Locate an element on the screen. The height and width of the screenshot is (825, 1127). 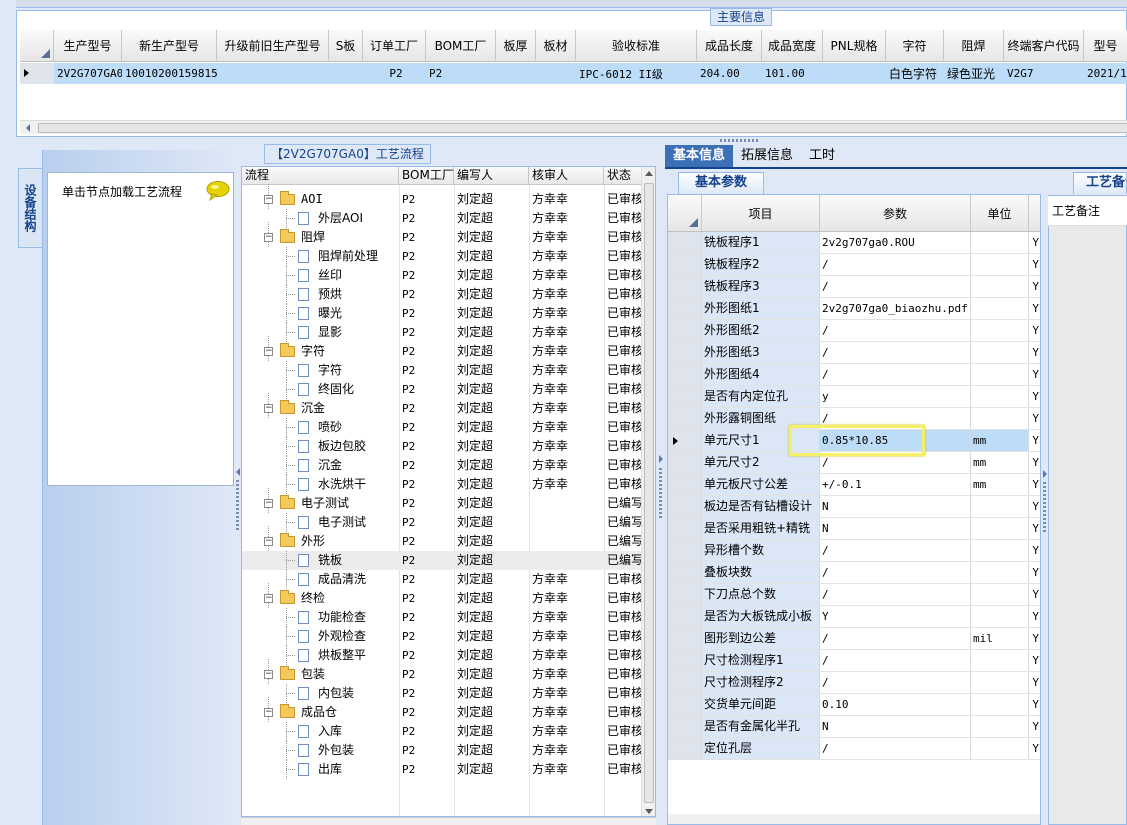
col-prod-model: 生产型号 is located at coordinates (88, 45).